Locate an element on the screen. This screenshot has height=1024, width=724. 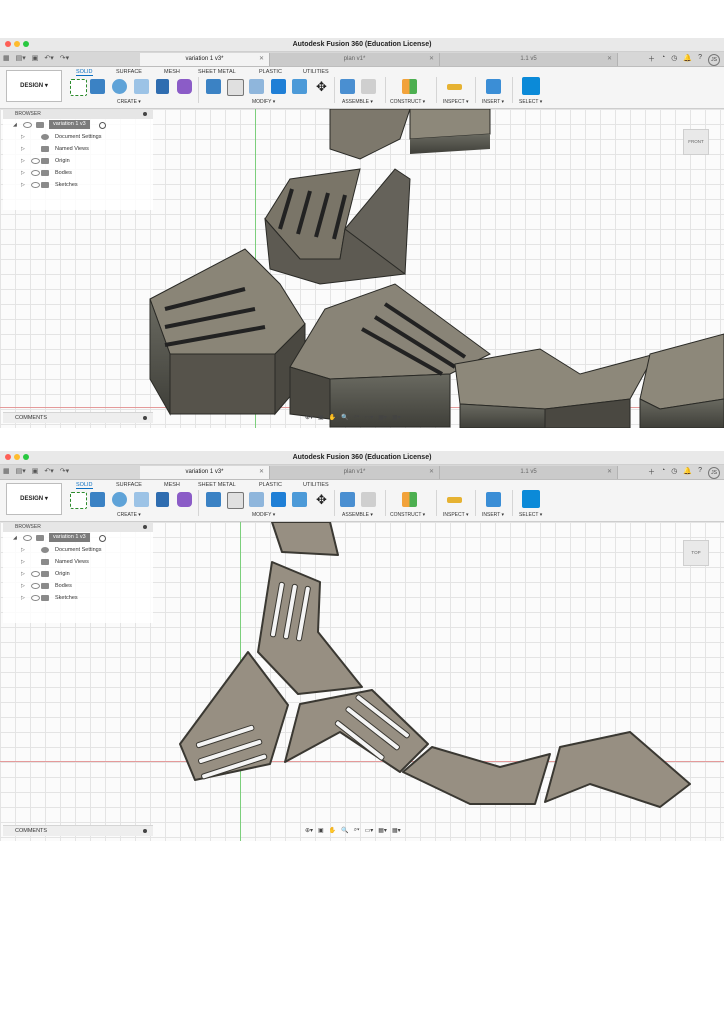
hole-icon is located at coordinates (141, 499).